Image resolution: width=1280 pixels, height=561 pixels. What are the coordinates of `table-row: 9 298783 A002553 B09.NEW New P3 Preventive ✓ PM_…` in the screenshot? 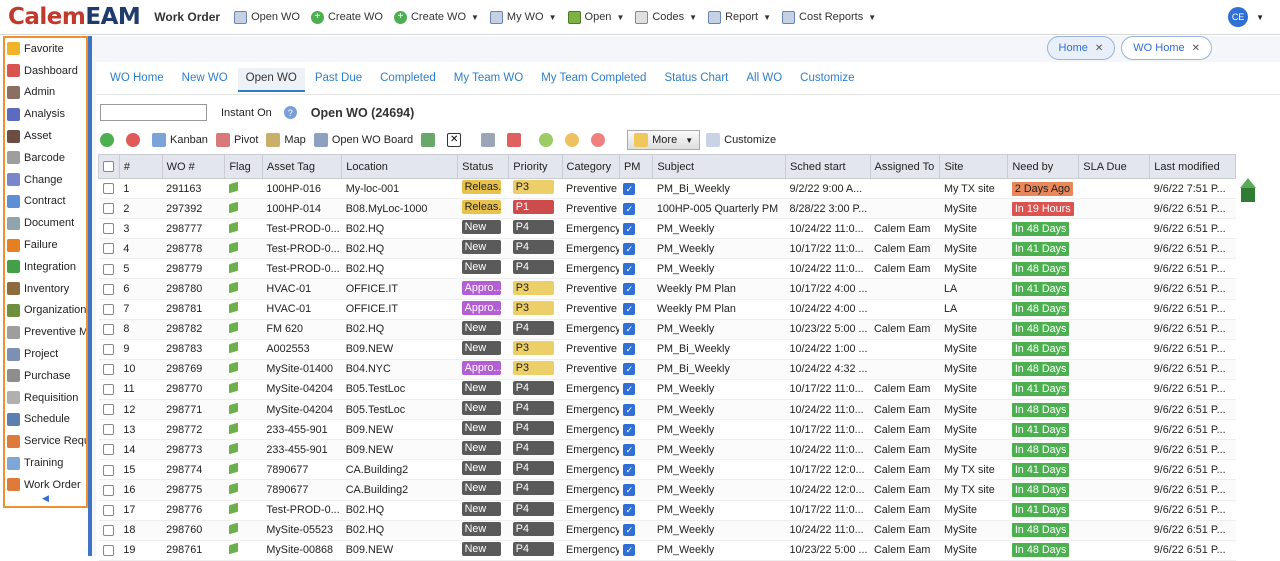 It's located at (667, 349).